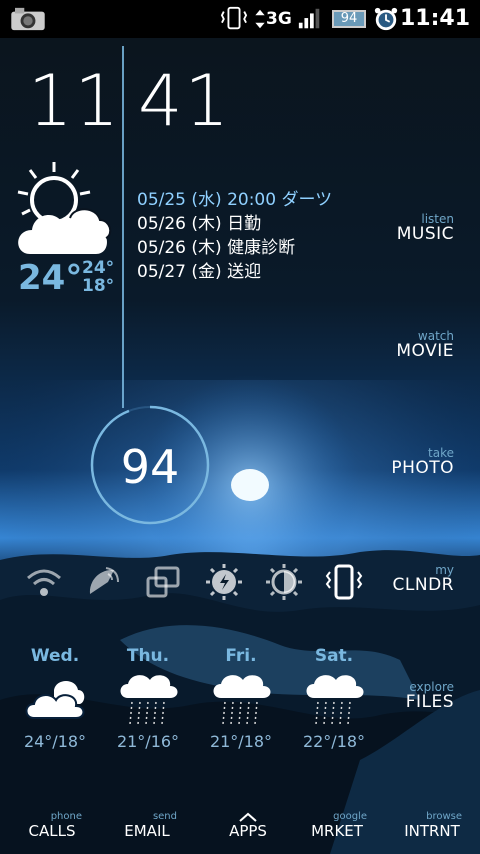 This screenshot has width=480, height=854. What do you see at coordinates (248, 831) in the screenshot?
I see `dock-label: APPS` at bounding box center [248, 831].